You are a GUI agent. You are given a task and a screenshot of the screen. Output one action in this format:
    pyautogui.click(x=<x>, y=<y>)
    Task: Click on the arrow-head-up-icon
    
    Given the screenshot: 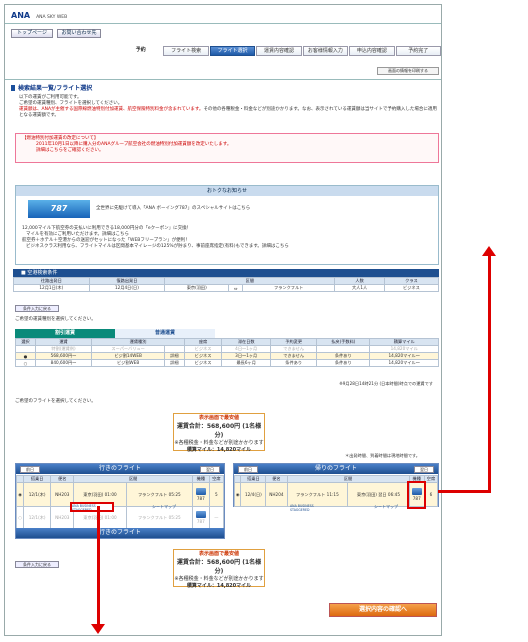 What is the action you would take?
    pyautogui.click(x=489, y=251)
    